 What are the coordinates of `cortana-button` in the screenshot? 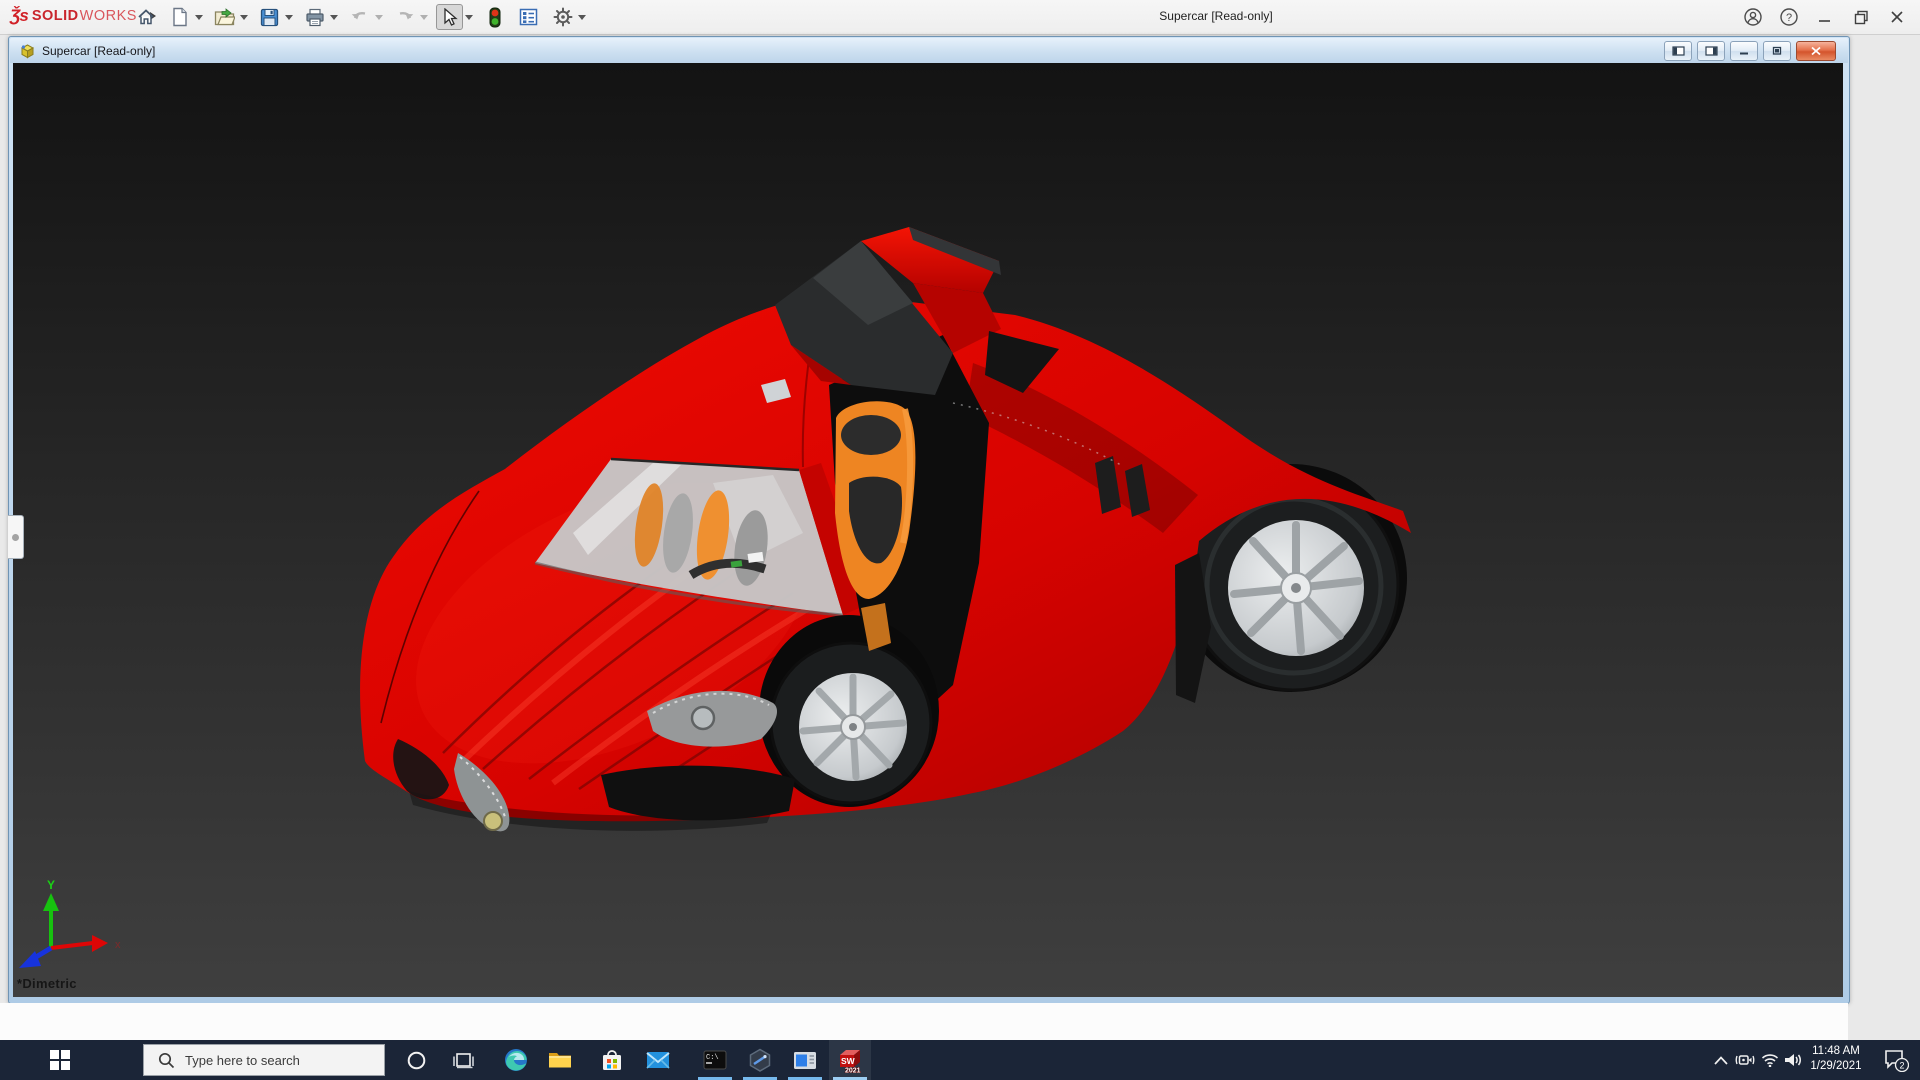 It's located at (416, 1060).